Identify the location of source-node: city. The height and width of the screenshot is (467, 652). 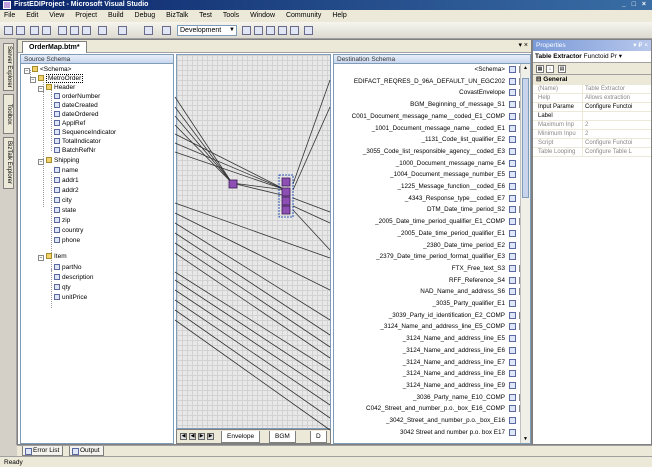
(63, 200).